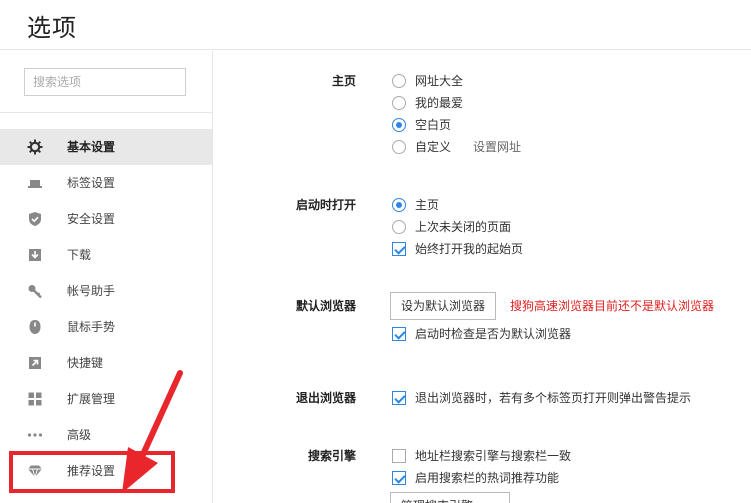 The height and width of the screenshot is (503, 751). I want to click on more-dots-icon, so click(35, 435).